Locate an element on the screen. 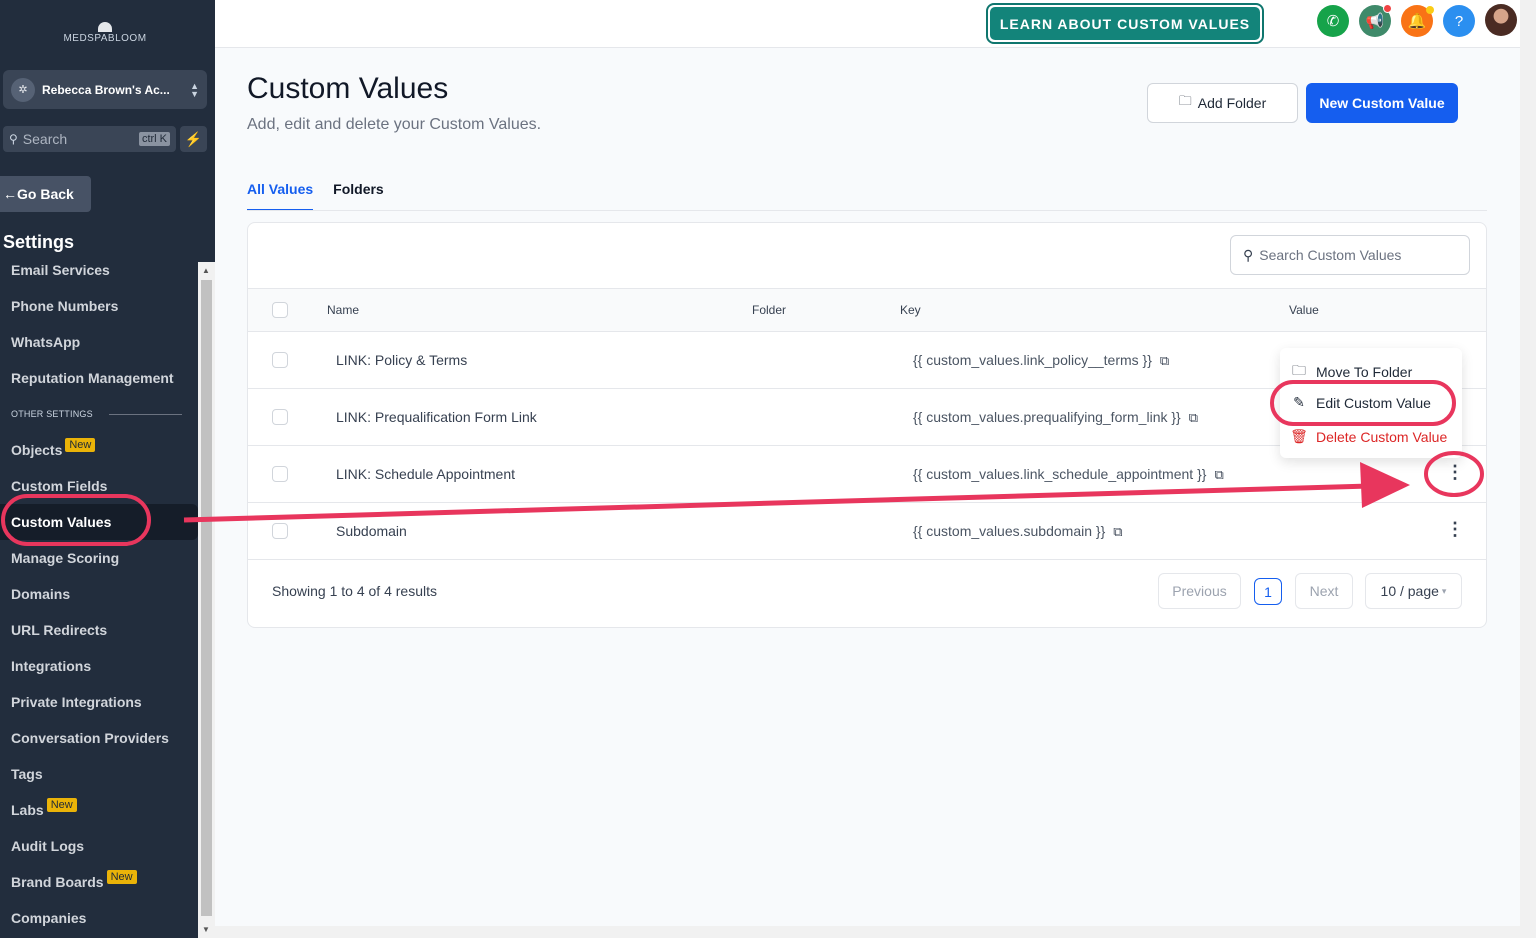  row-name: LINK: Schedule Appointment is located at coordinates (426, 474).